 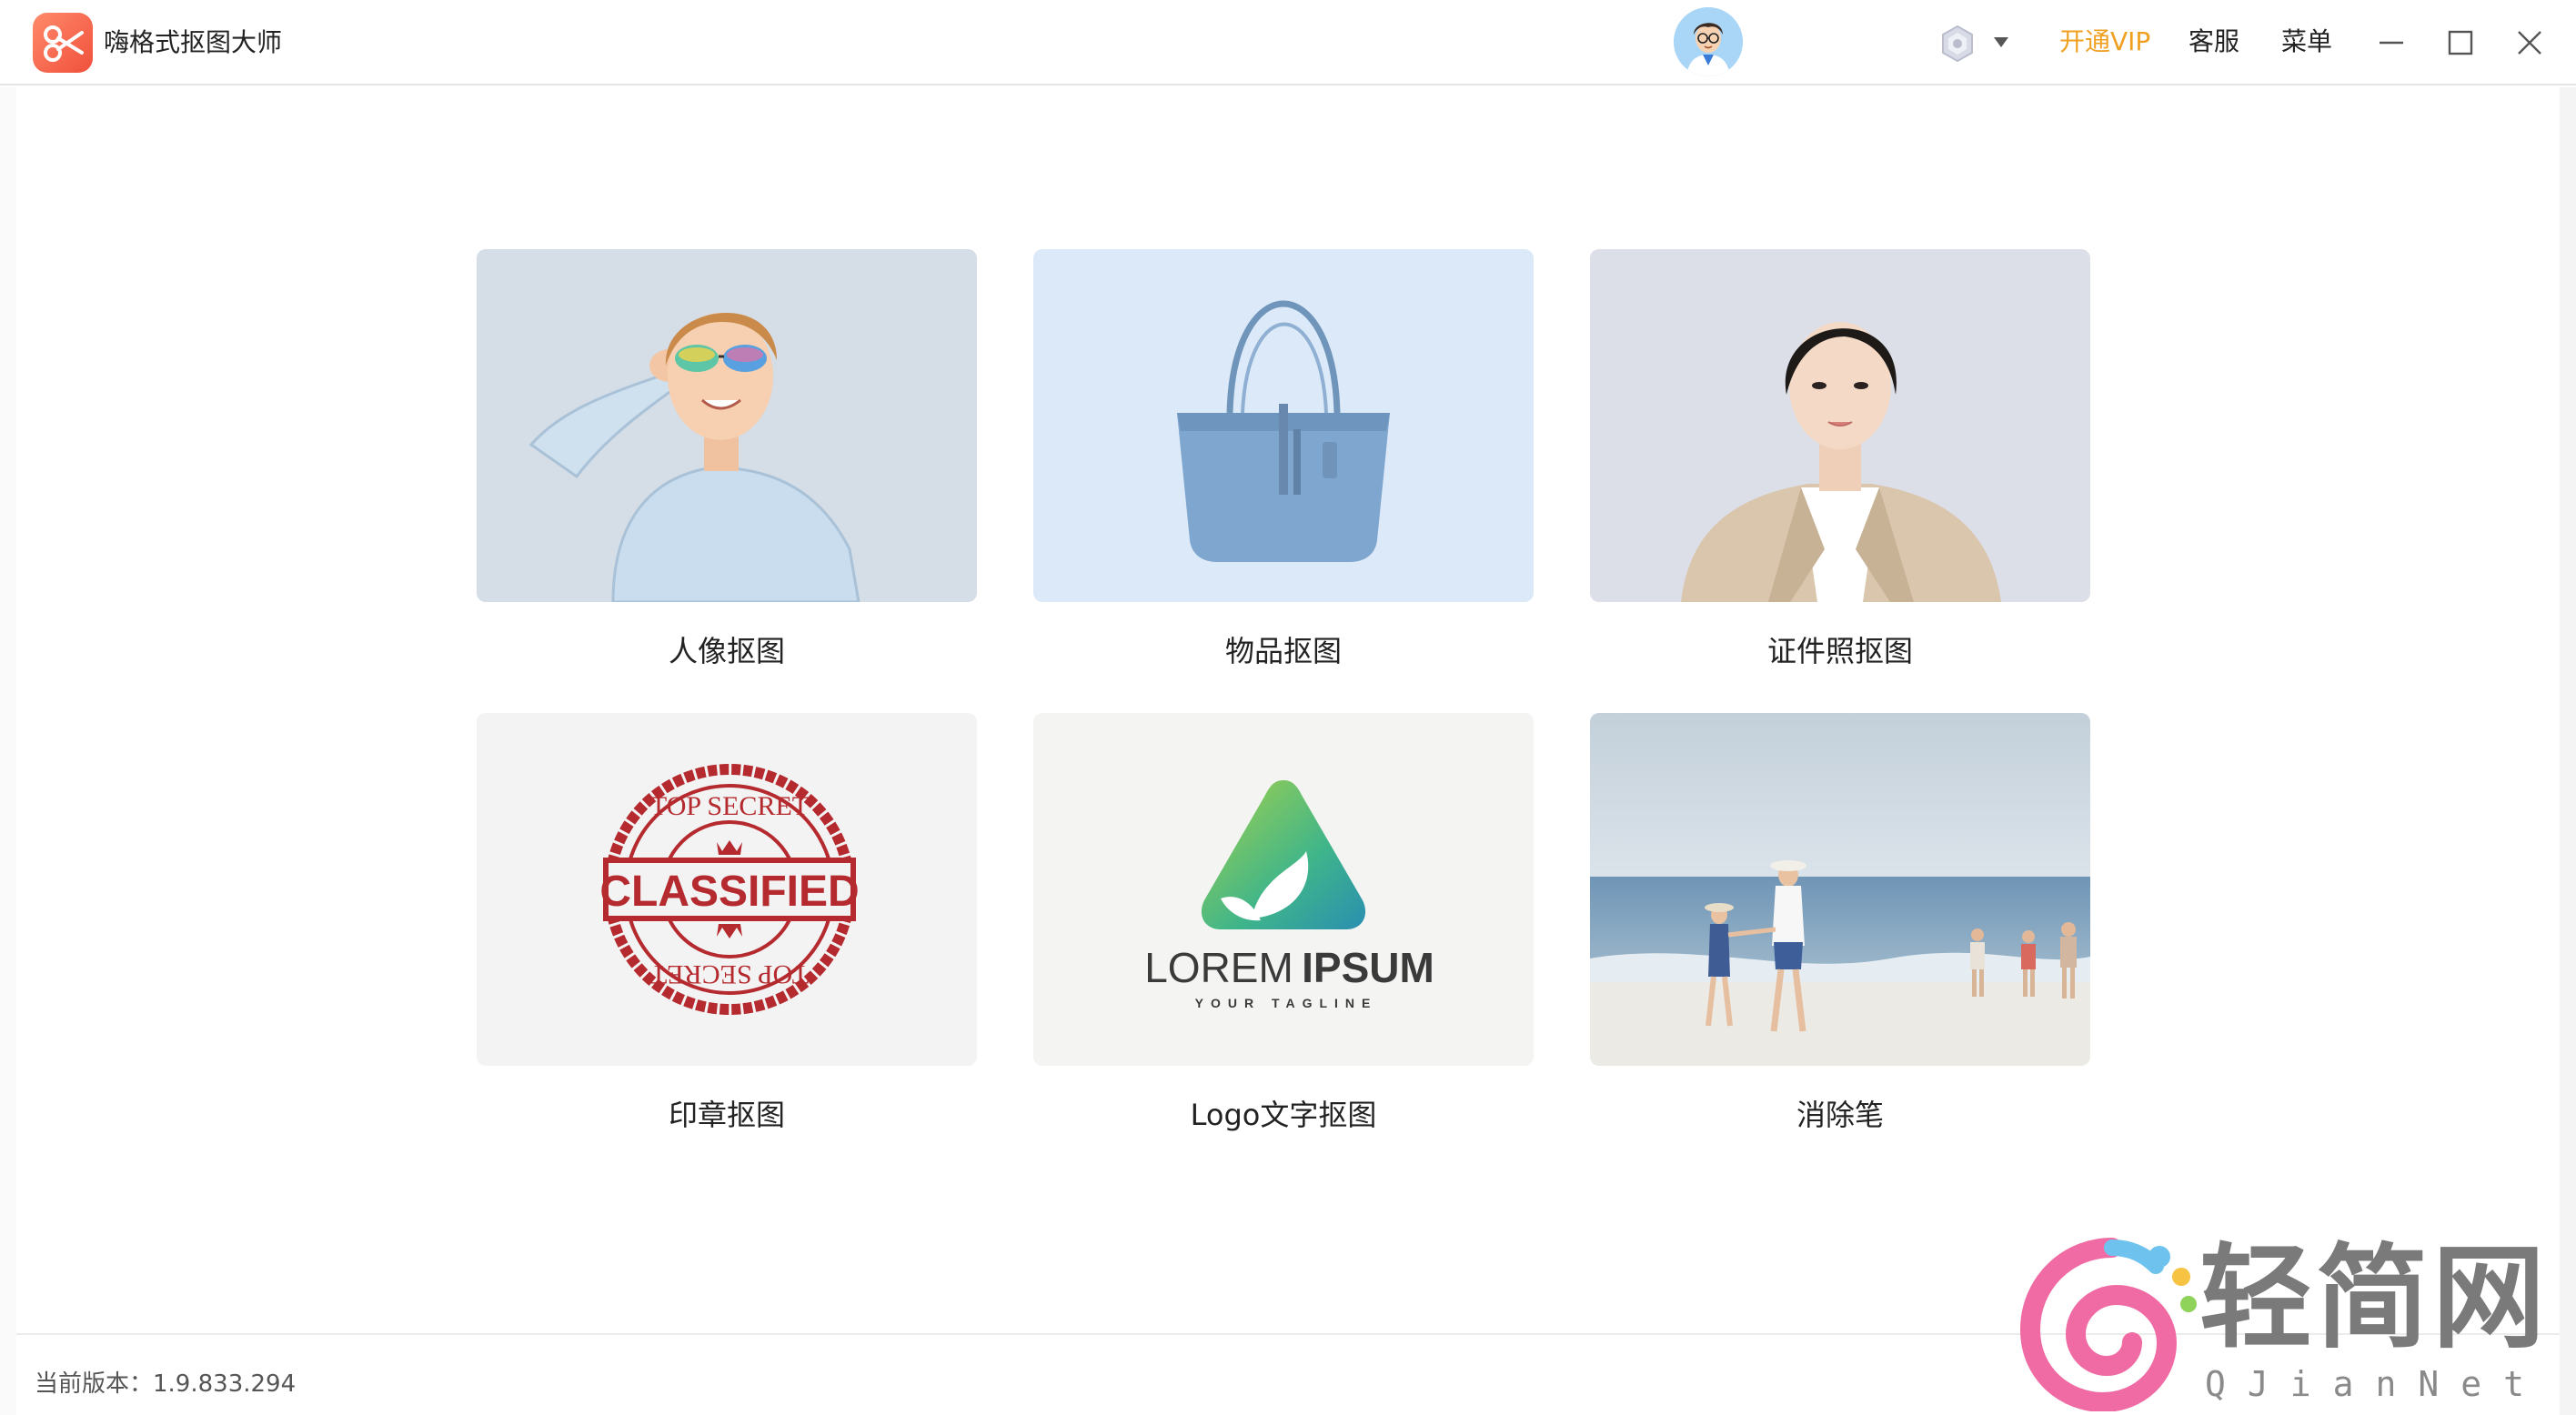 I want to click on feature-card-eraser: 消除笔, so click(x=1840, y=931).